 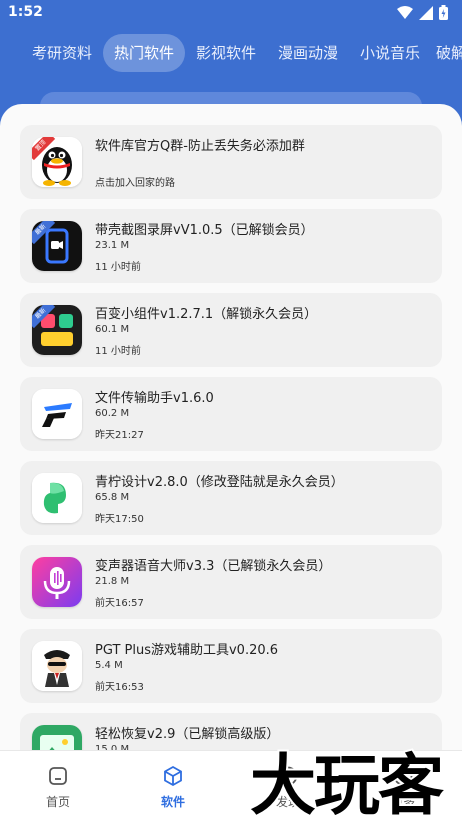 What do you see at coordinates (231, 666) in the screenshot?
I see `list-item: PGT Plus游戏辅助工具v0.20.6 5.4 M 前天16:53` at bounding box center [231, 666].